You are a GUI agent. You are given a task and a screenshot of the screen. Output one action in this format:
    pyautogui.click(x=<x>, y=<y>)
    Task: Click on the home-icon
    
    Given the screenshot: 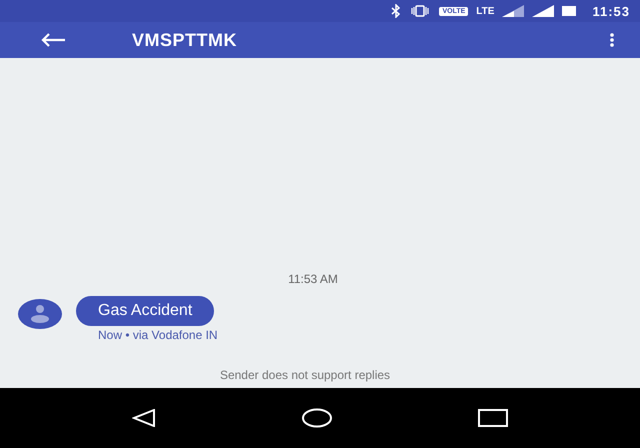 What is the action you would take?
    pyautogui.click(x=316, y=418)
    